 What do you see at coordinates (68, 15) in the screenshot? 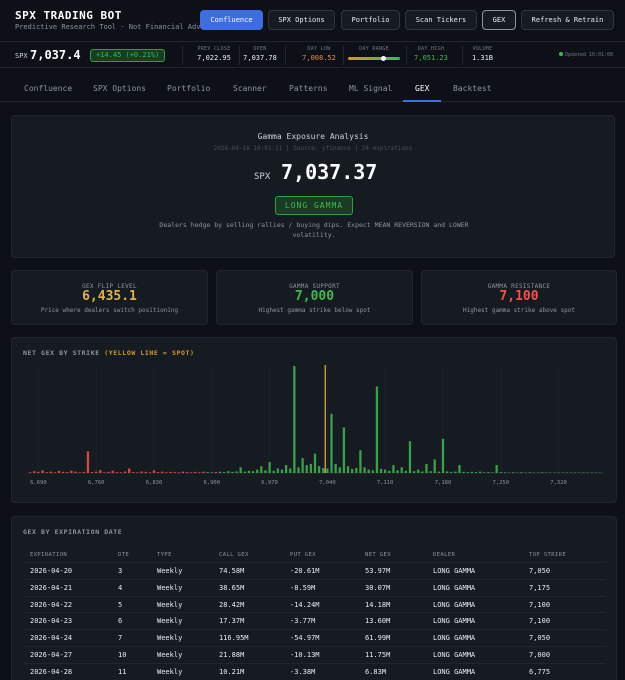
I see `app-title: SPX TRADING BOT` at bounding box center [68, 15].